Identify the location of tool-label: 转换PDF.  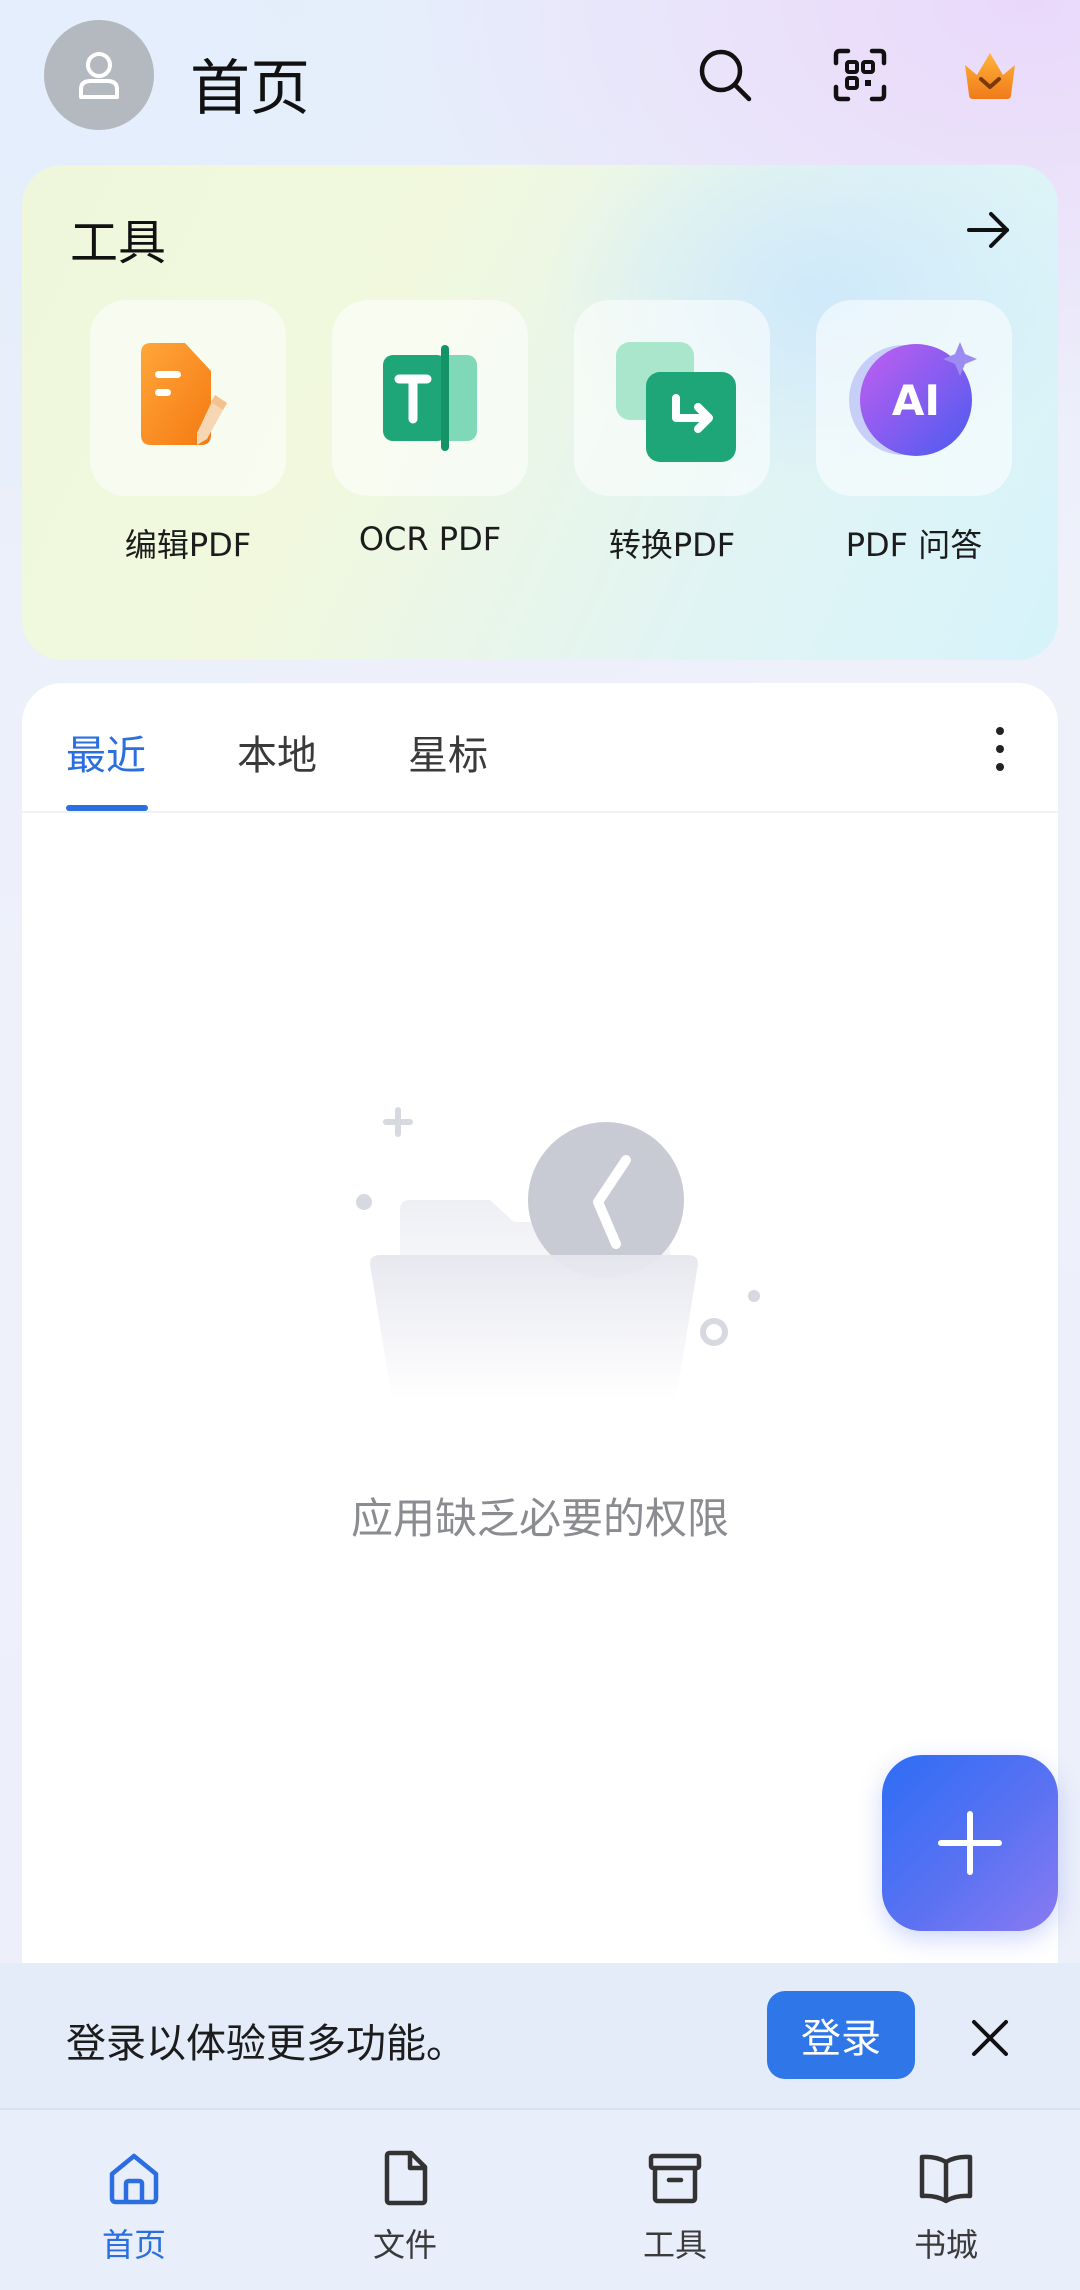
(672, 545).